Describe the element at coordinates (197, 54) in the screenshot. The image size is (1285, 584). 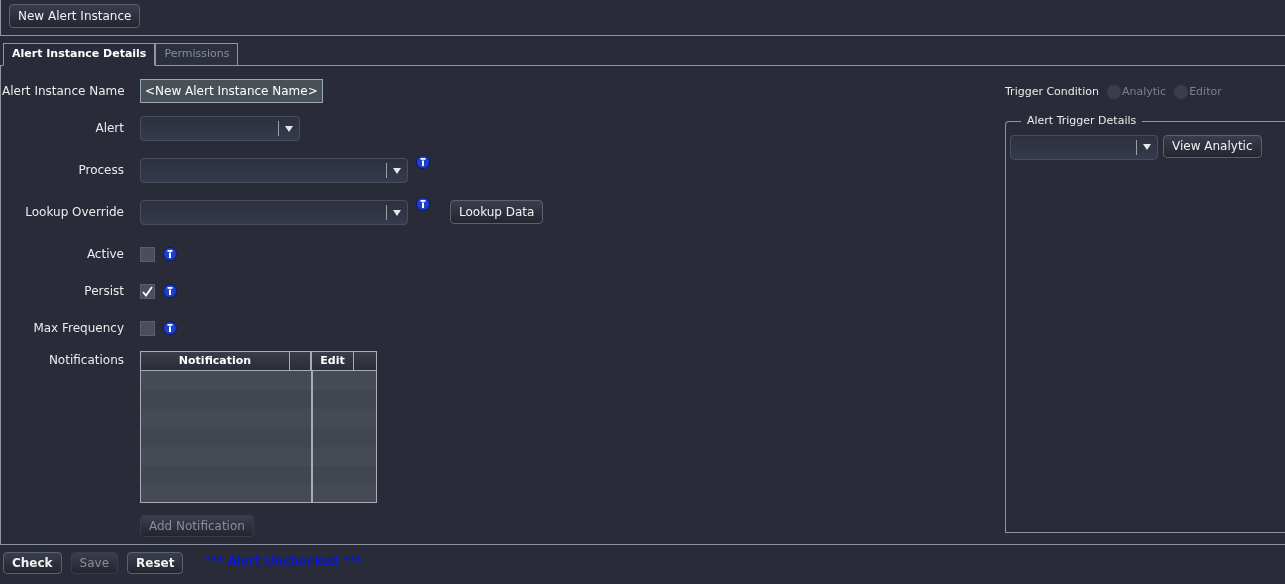
I see `tab: Permissions` at that location.